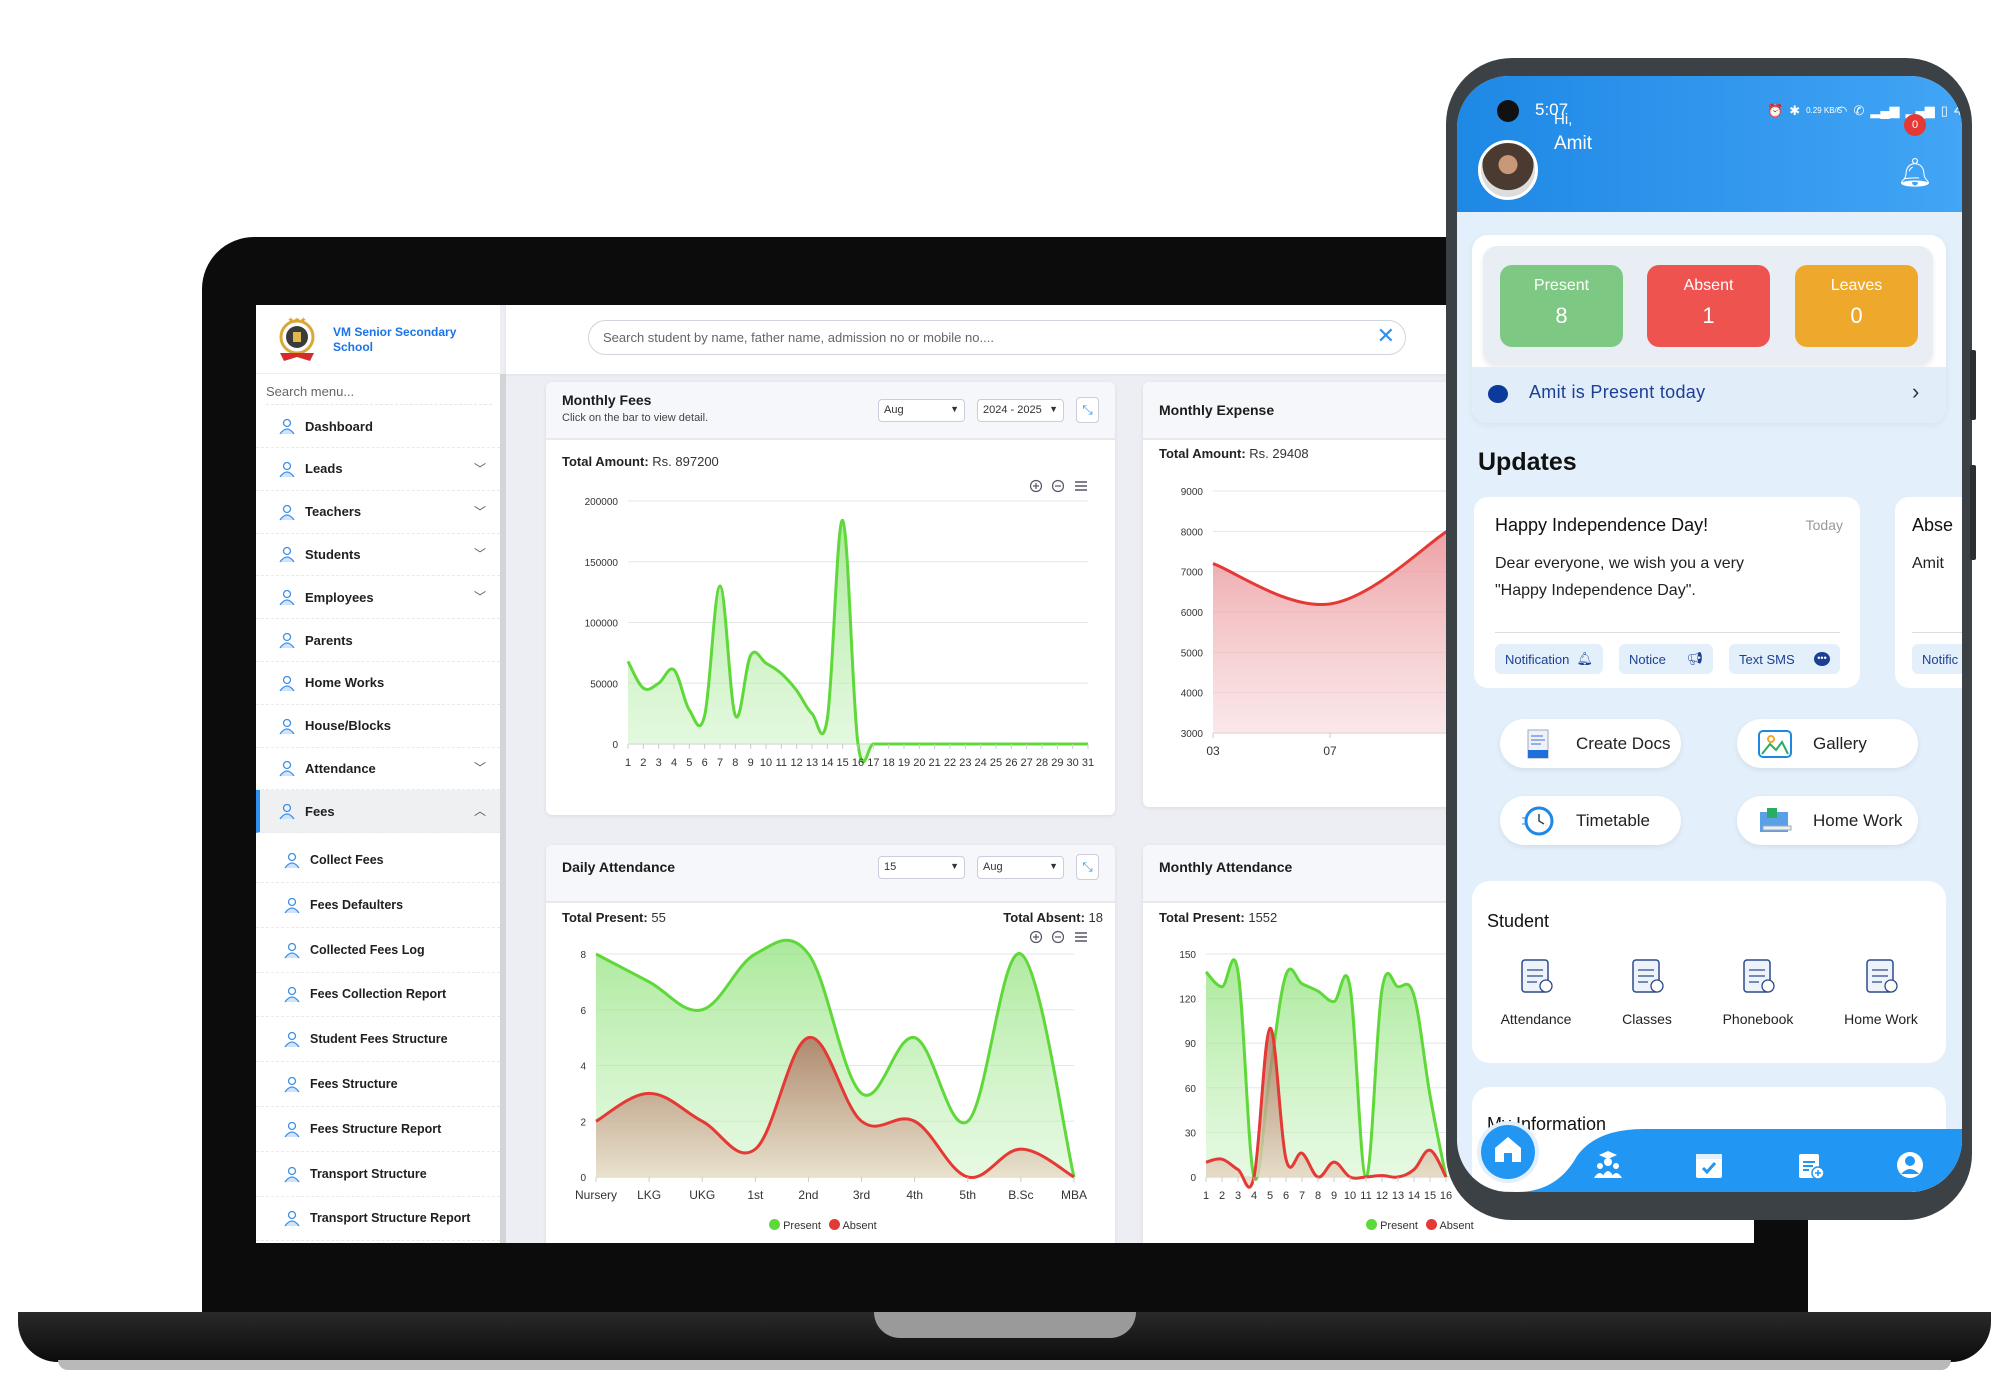 The height and width of the screenshot is (1400, 2000). Describe the element at coordinates (1784, 659) in the screenshot. I see `text-sms-chip: Text SMS •••` at that location.